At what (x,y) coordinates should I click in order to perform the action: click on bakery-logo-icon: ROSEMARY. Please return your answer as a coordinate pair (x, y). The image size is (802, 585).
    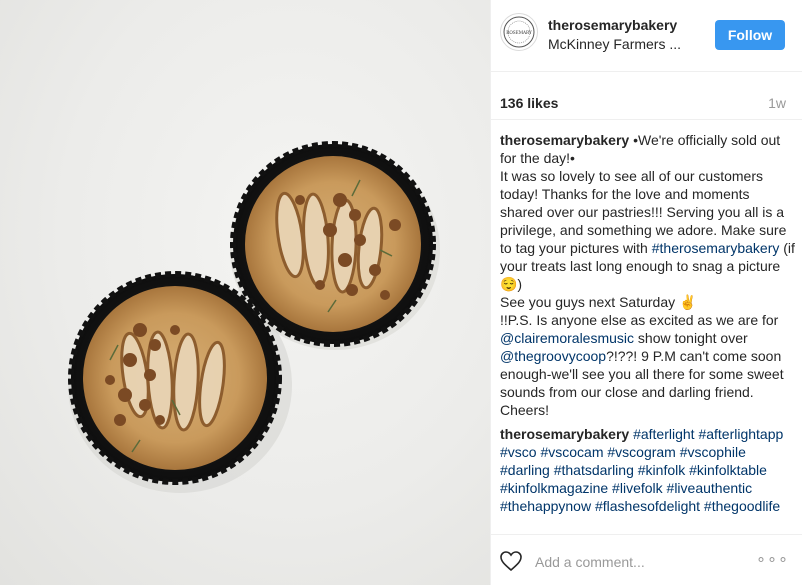
    Looking at the image, I should click on (519, 32).